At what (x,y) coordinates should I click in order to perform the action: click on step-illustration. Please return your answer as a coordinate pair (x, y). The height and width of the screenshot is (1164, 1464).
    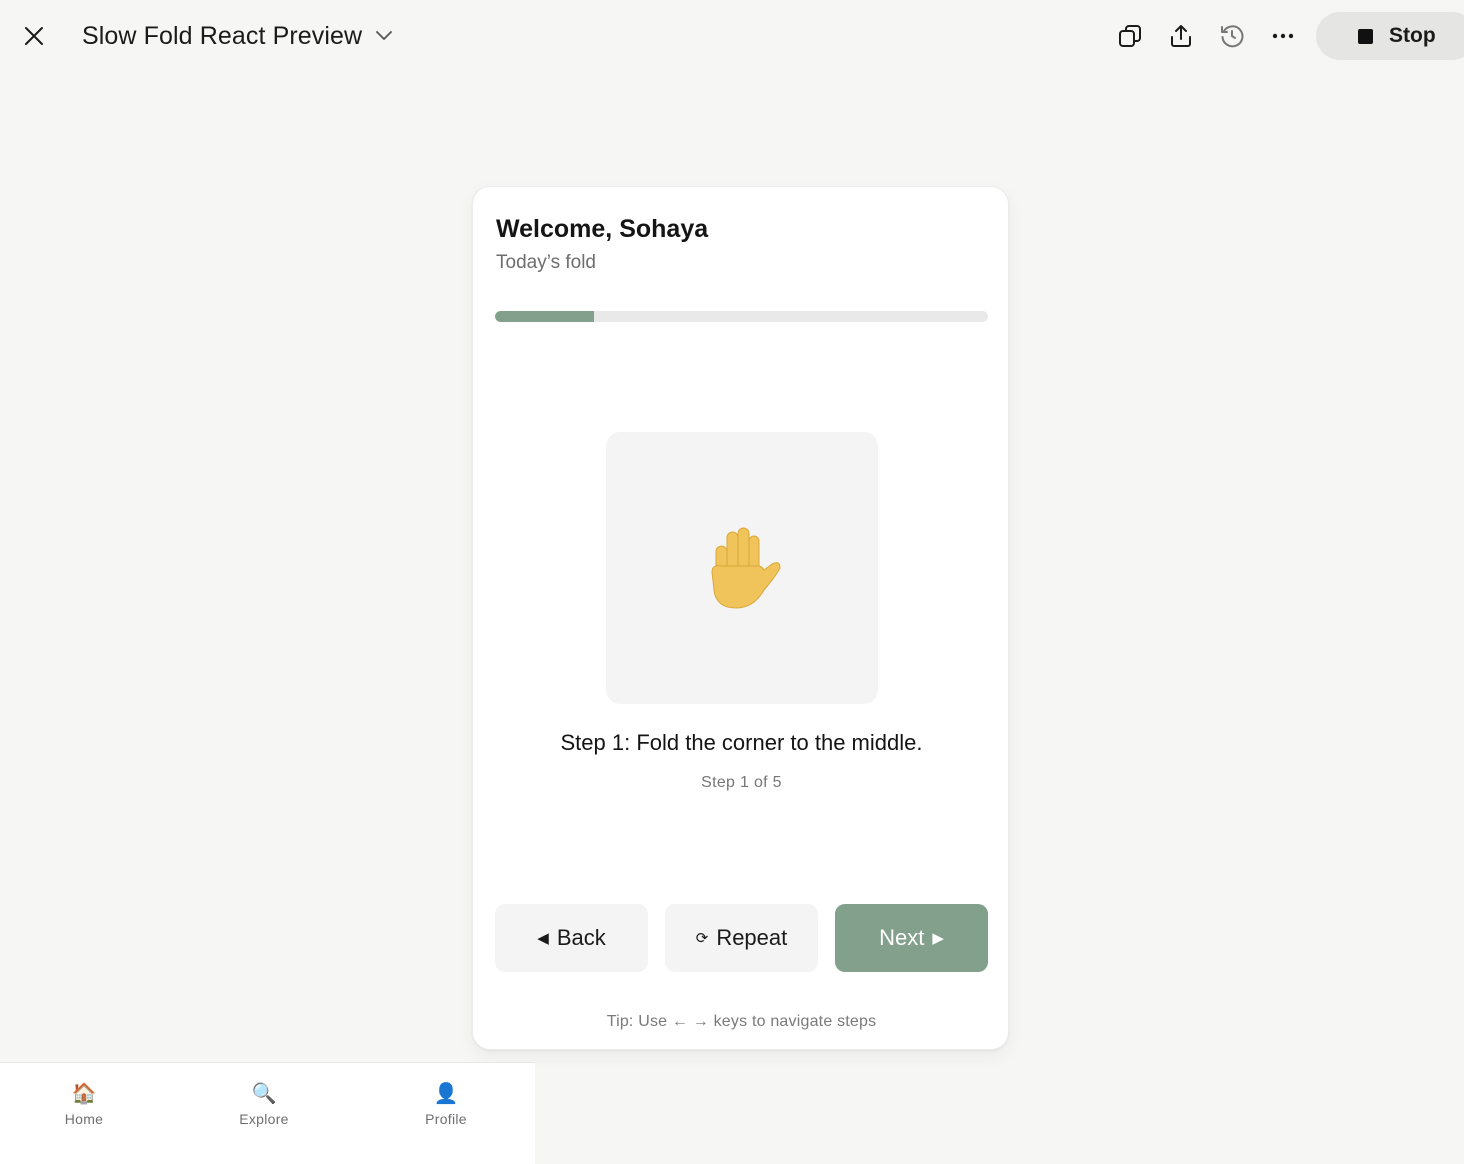
    Looking at the image, I should click on (742, 568).